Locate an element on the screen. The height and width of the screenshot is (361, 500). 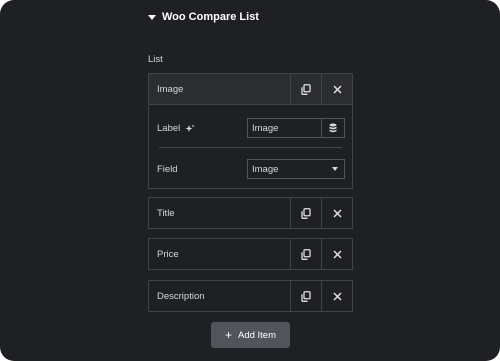
repeater-item-description: Description is located at coordinates (250, 296).